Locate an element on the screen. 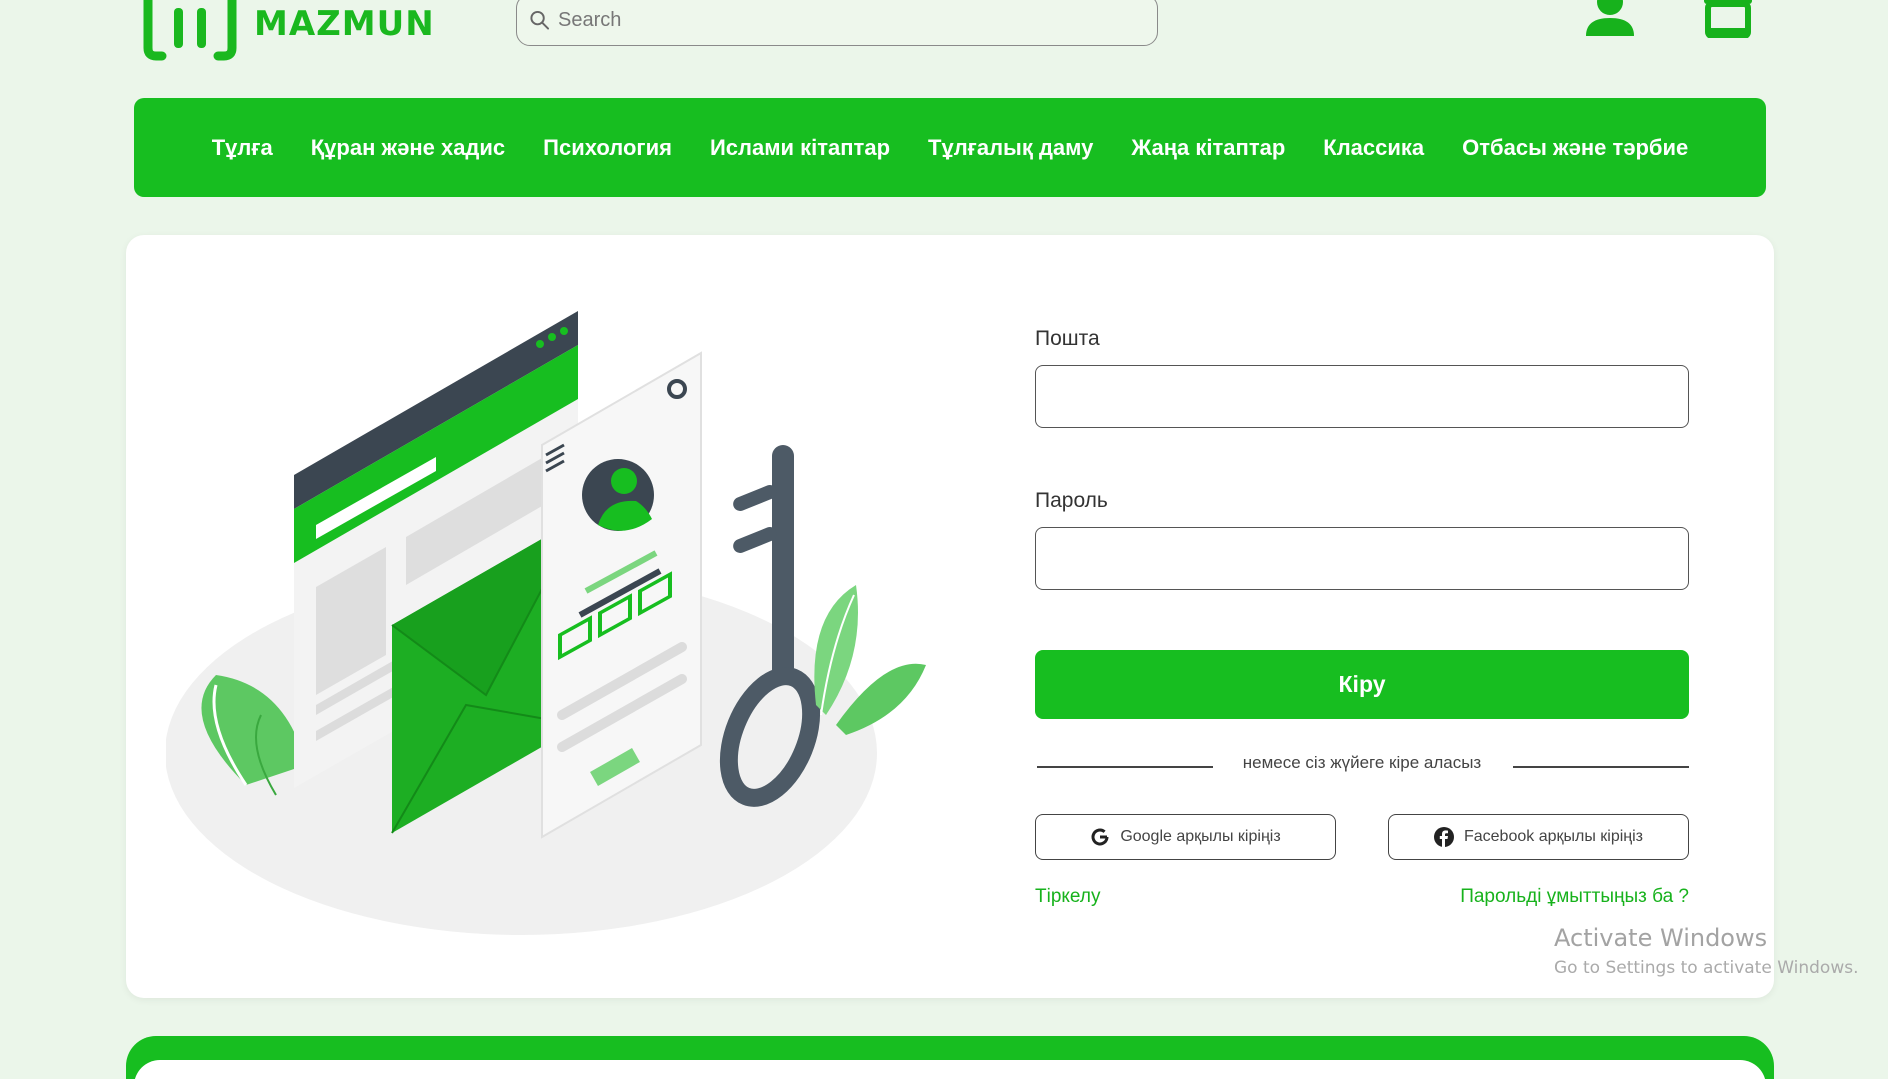  forgot-password-link: Парольді ұмыттыңыз ба ? is located at coordinates (1574, 897).